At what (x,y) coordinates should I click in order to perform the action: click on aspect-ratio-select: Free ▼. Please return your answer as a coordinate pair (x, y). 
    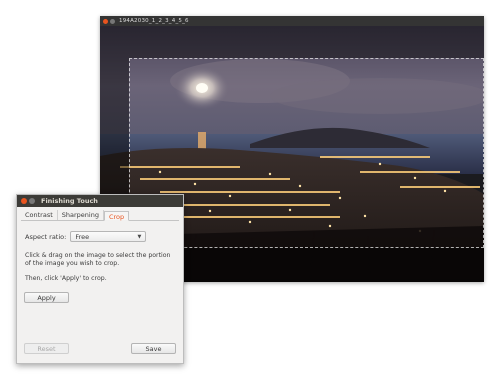
    Looking at the image, I should click on (108, 236).